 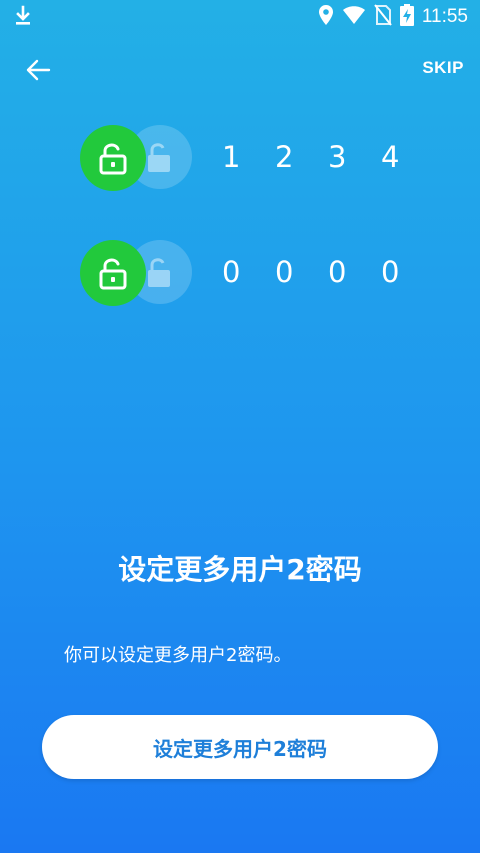 What do you see at coordinates (390, 157) in the screenshot?
I see `password-digit: 4` at bounding box center [390, 157].